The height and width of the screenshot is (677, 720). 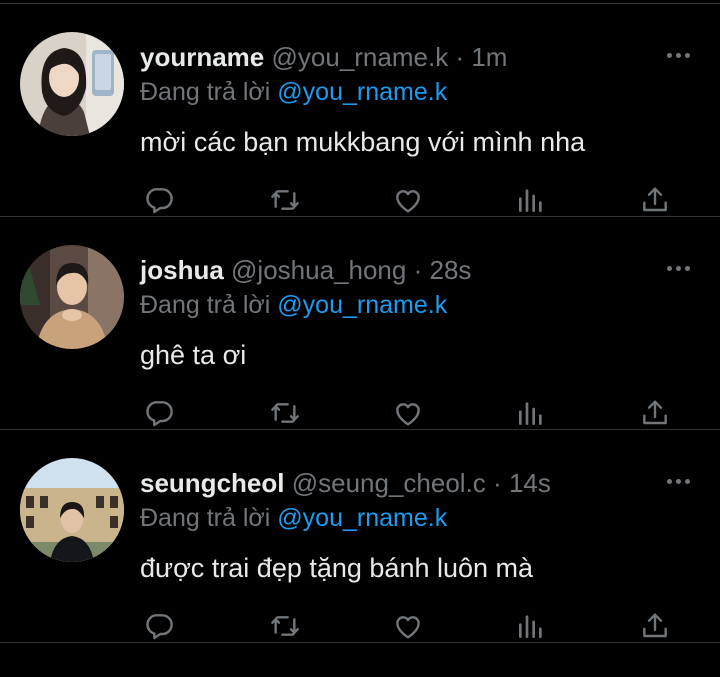 I want to click on author-handle: @you_rname.k, so click(x=360, y=57).